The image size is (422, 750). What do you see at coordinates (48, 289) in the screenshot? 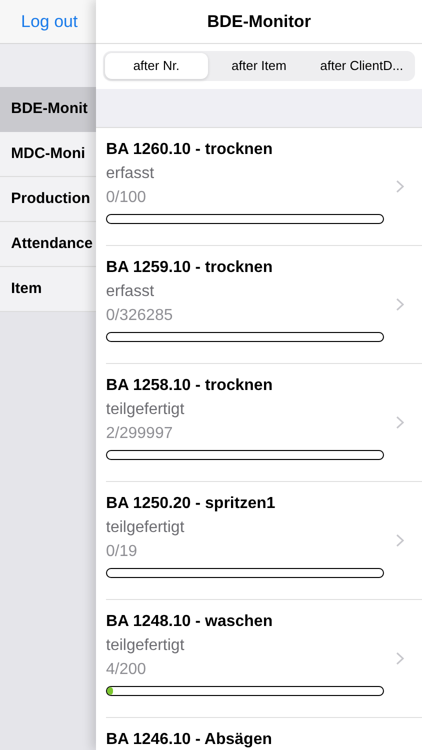
I see `sidebar-item: Item` at bounding box center [48, 289].